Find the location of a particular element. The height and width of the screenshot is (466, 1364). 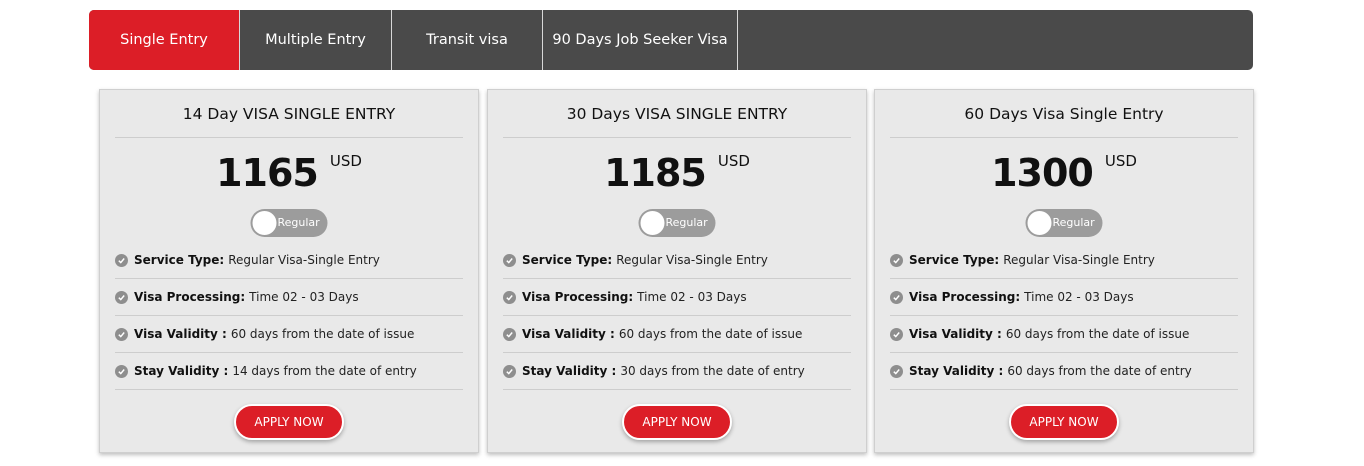

tab-single-entry: Single Entry is located at coordinates (164, 40).